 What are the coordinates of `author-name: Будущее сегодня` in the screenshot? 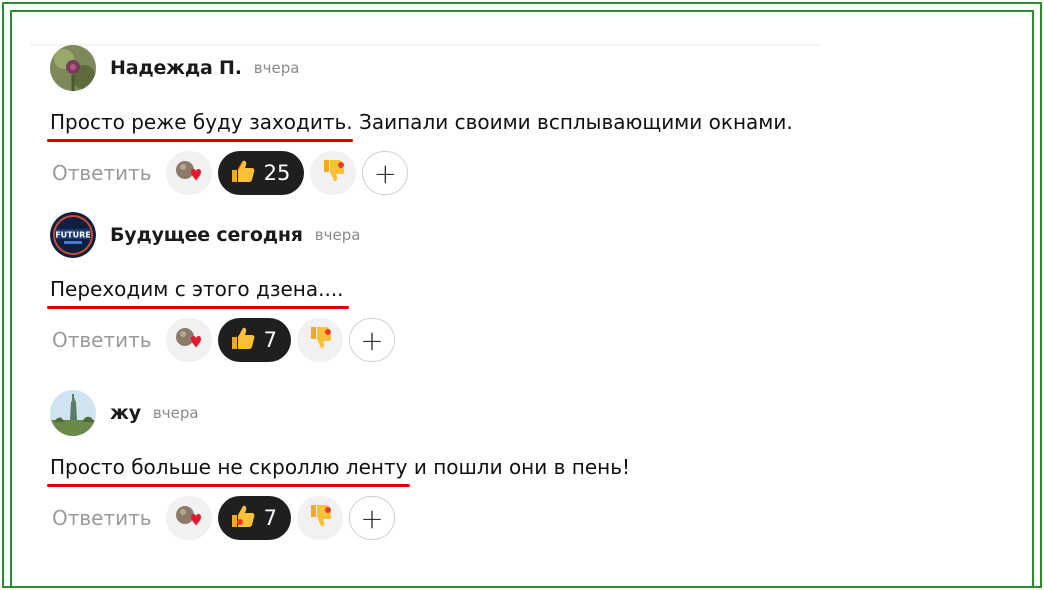 It's located at (206, 235).